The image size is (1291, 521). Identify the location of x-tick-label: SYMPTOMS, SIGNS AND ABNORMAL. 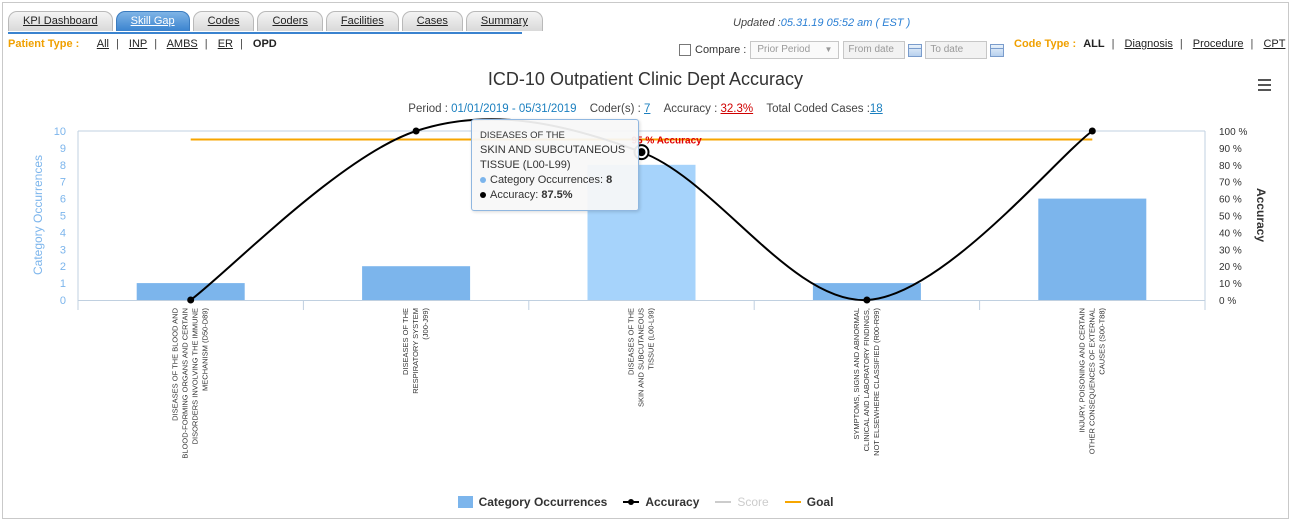
(856, 374).